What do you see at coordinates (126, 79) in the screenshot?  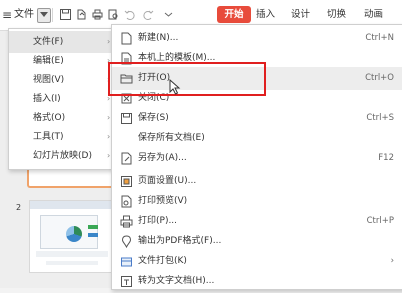 I see `folder-open-icon` at bounding box center [126, 79].